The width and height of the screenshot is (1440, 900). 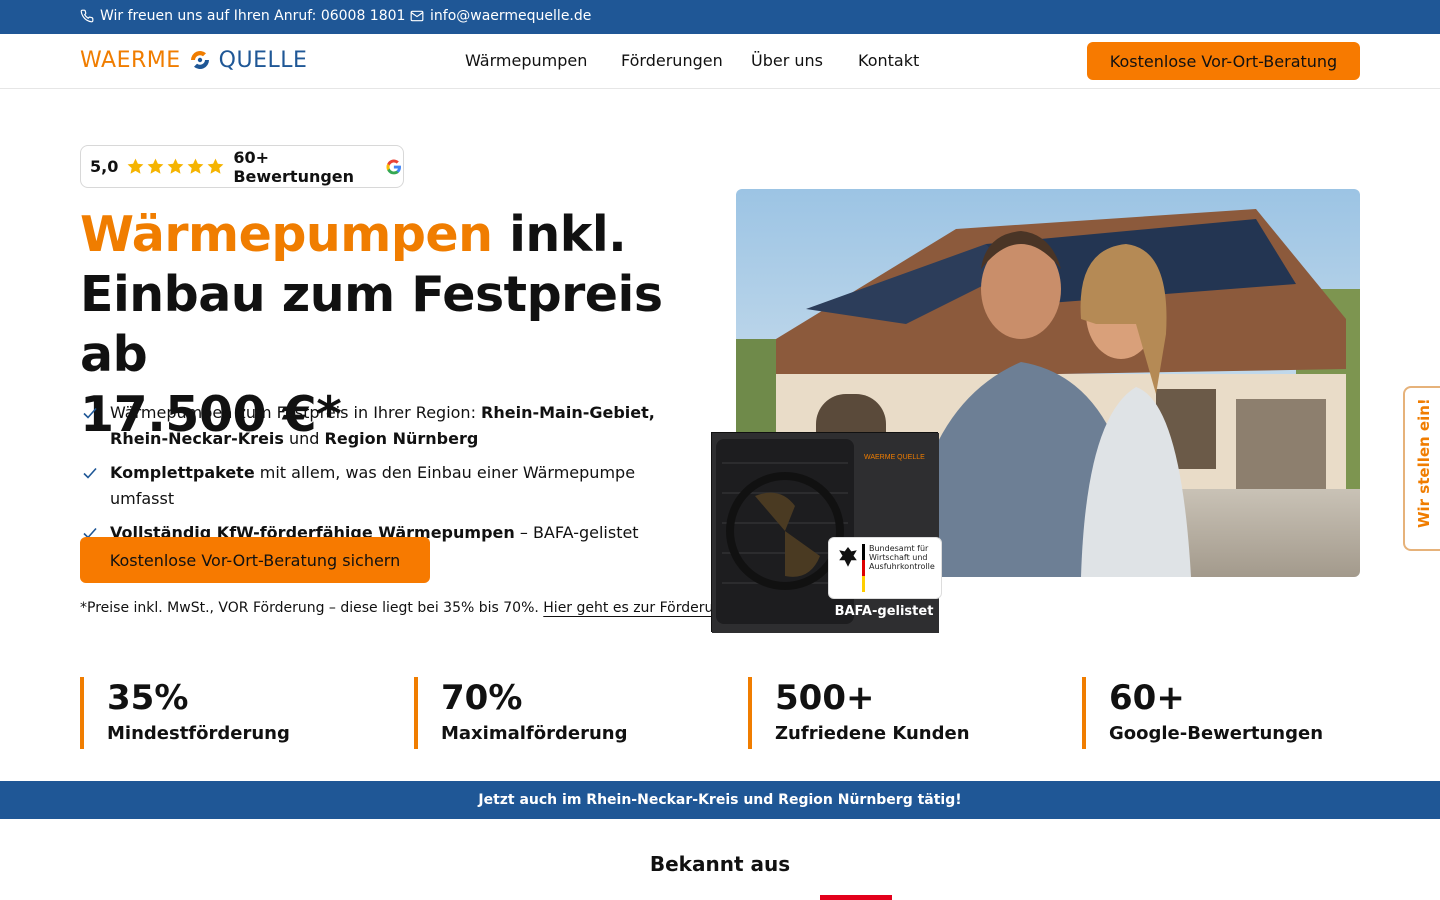 I want to click on nav-item-ueber-uns: Über uns, so click(x=787, y=60).